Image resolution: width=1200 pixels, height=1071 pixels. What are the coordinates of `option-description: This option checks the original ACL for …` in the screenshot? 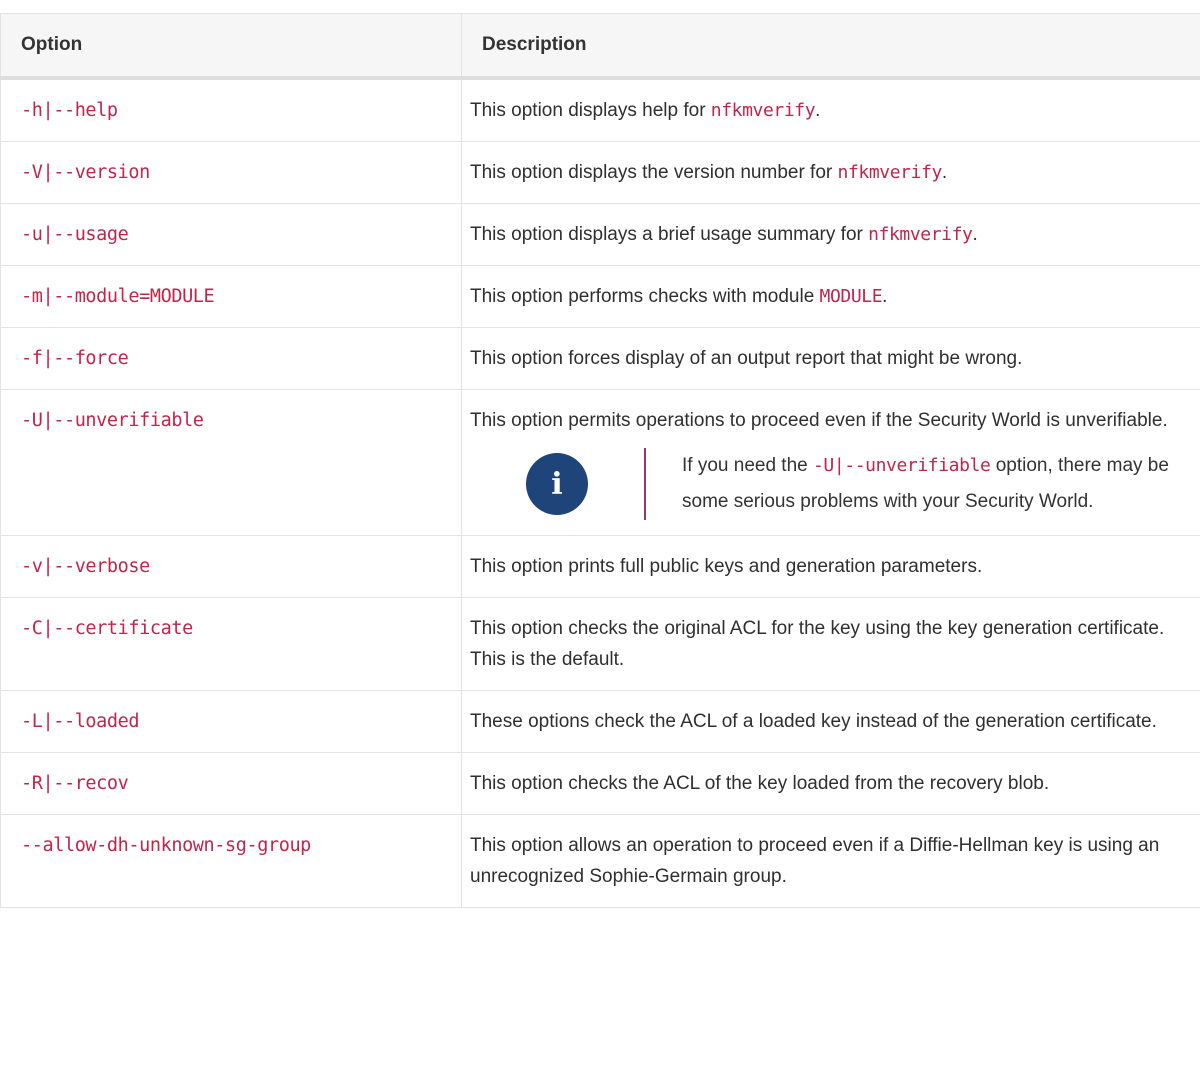 It's located at (817, 644).